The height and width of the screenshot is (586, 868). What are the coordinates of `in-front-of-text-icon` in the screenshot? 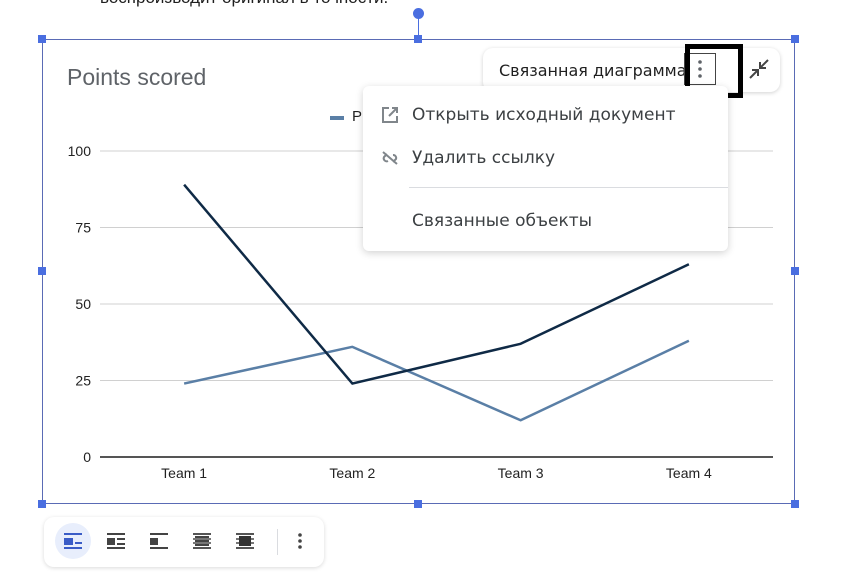 It's located at (245, 541).